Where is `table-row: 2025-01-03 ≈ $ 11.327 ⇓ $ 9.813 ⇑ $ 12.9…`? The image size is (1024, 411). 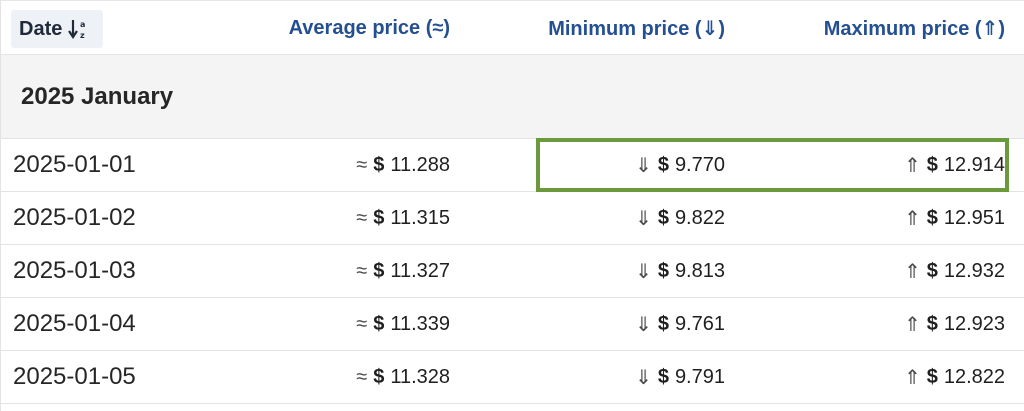 table-row: 2025-01-03 ≈ $ 11.327 ⇓ $ 9.813 ⇑ $ 12.9… is located at coordinates (512, 271).